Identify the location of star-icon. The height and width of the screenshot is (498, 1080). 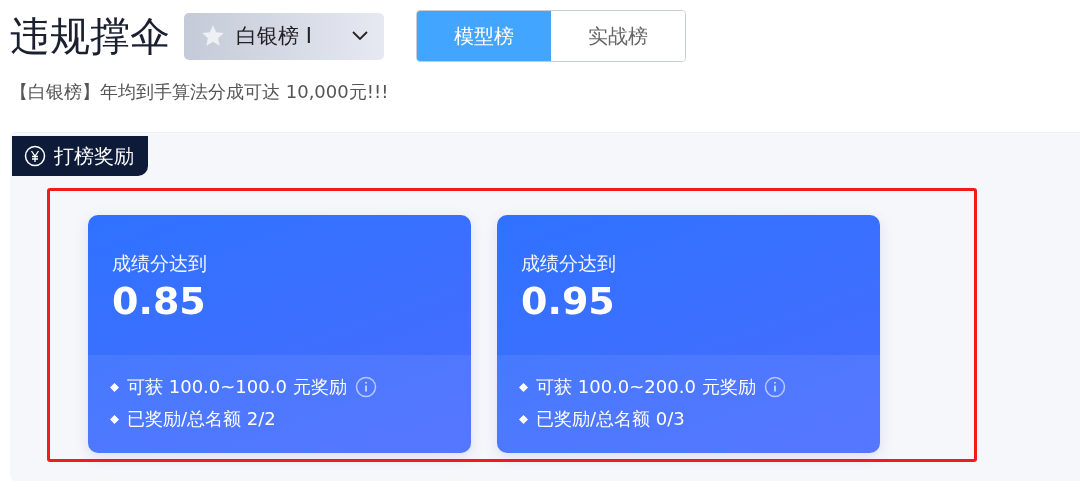
(213, 36).